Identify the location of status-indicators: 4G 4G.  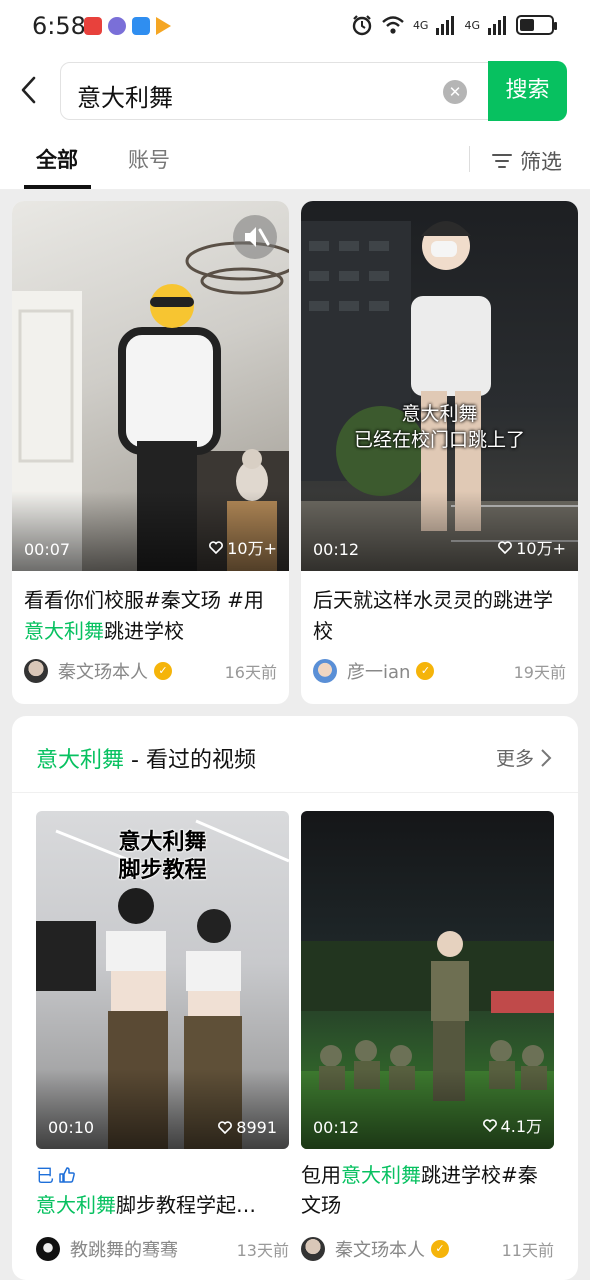
(454, 25).